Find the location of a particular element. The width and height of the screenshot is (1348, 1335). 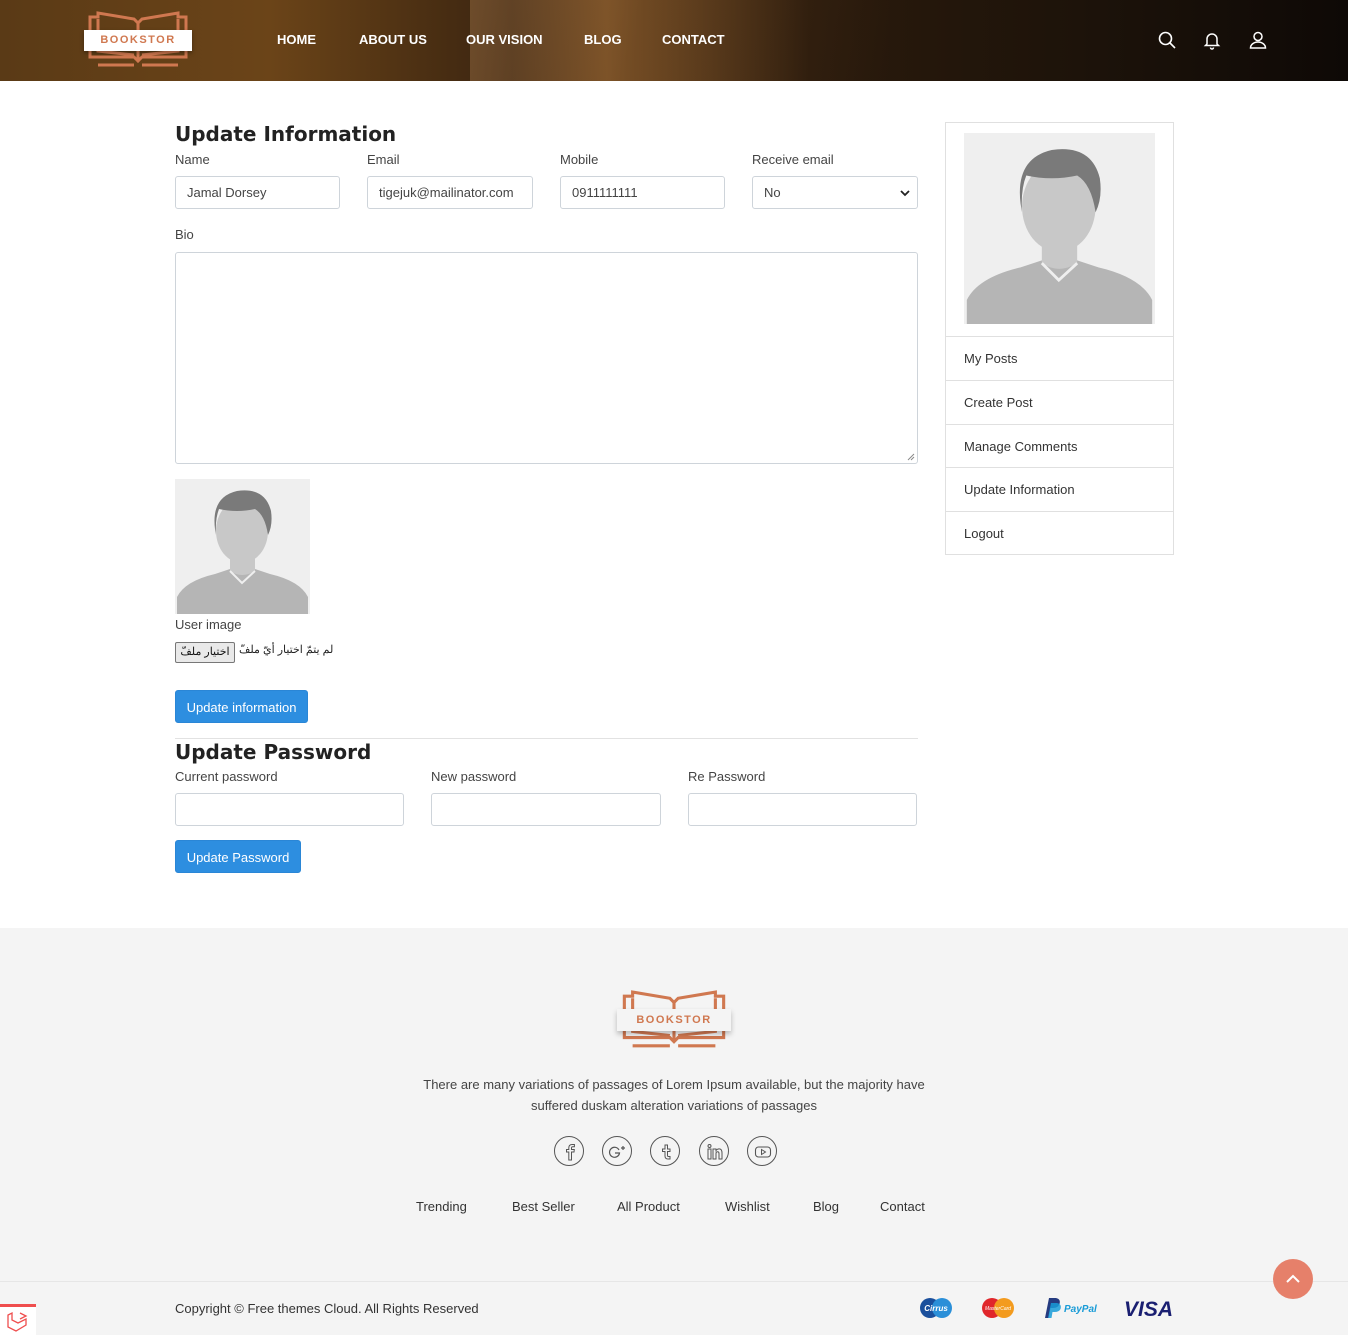

sidebar-avatar is located at coordinates (1059, 228).